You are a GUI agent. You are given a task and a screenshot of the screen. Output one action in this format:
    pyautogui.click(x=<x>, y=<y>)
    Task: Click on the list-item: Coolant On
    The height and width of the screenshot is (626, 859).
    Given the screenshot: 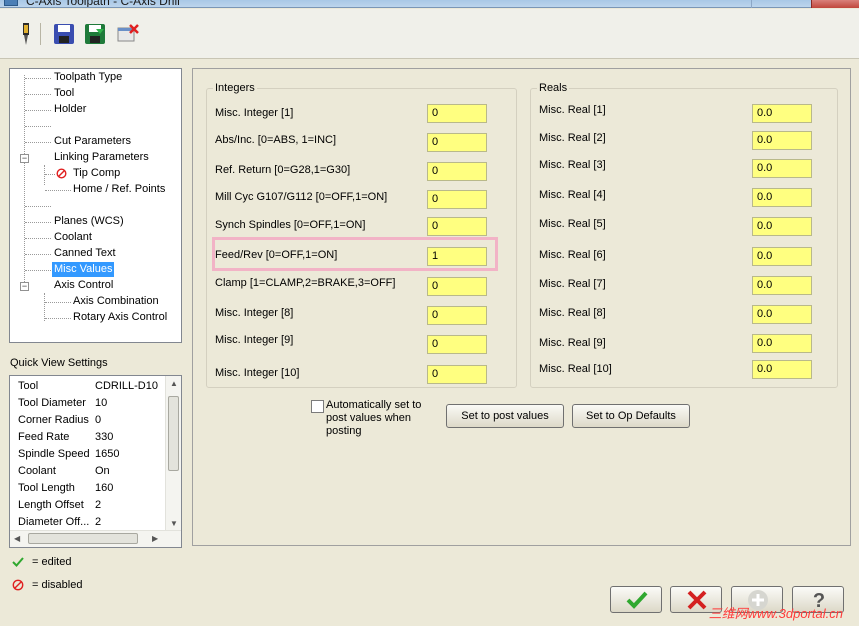 What is the action you would take?
    pyautogui.click(x=98, y=471)
    